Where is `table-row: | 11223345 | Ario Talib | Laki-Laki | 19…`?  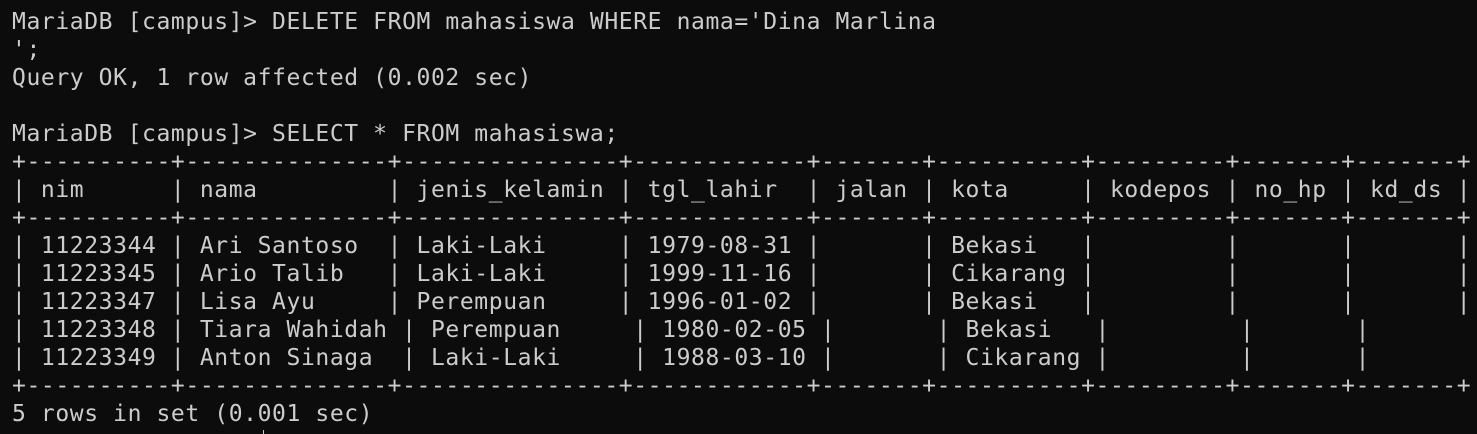 table-row: | 11223345 | Ario Talib | Laki-Laki | 19… is located at coordinates (742, 274).